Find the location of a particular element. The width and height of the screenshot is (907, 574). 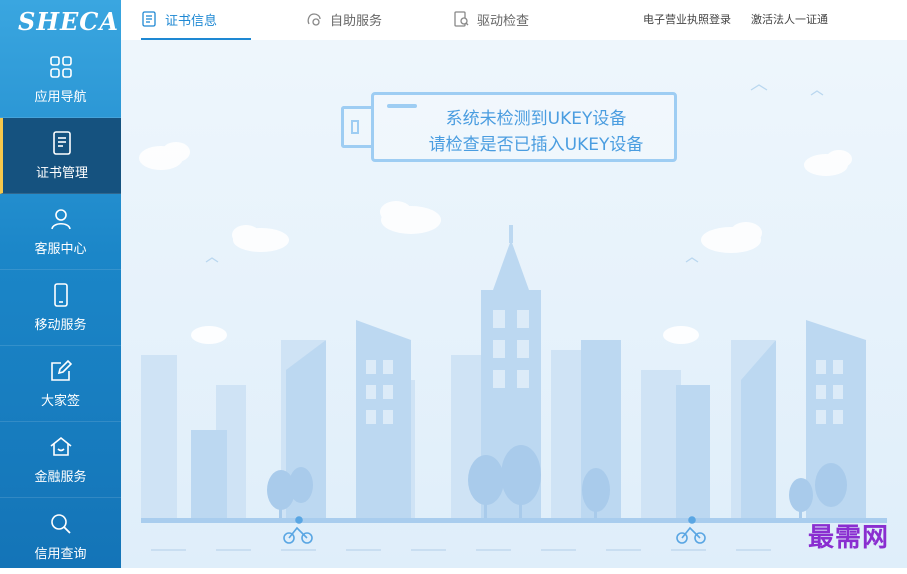

self-service-icon is located at coordinates (314, 19).